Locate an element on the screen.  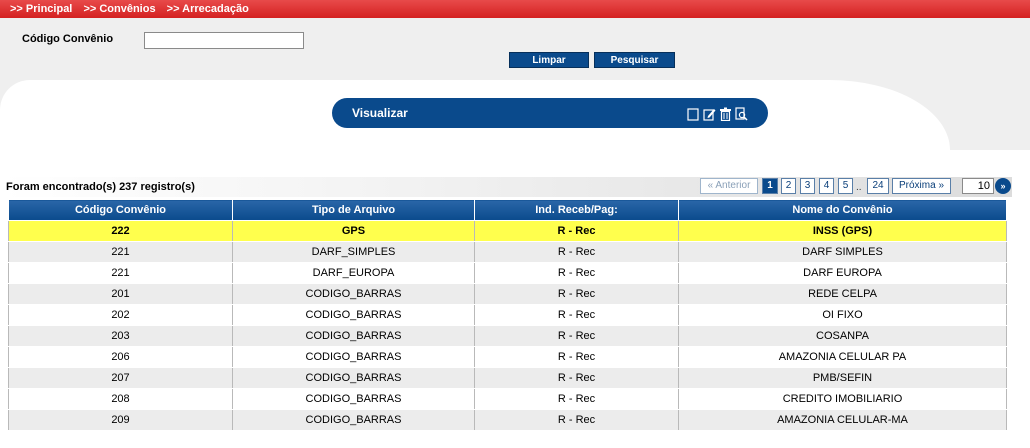
table-cell: 207 is located at coordinates (120, 378).